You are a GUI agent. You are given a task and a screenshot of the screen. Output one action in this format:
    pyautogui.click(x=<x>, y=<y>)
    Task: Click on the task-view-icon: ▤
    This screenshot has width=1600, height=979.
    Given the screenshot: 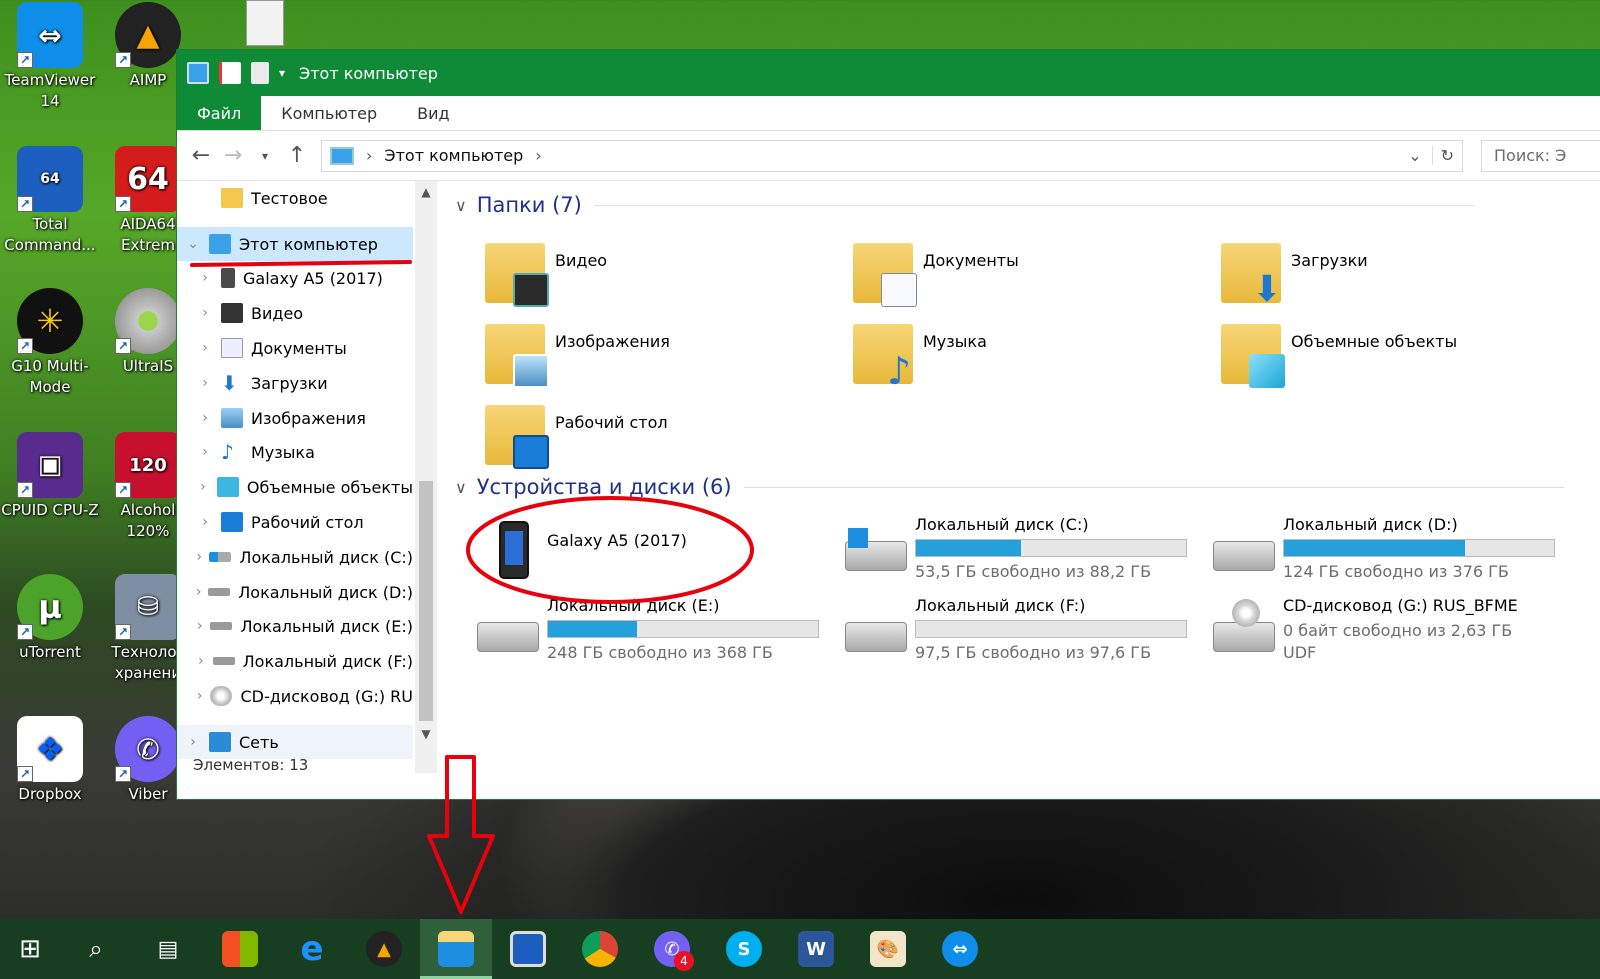 What is the action you would take?
    pyautogui.click(x=168, y=949)
    